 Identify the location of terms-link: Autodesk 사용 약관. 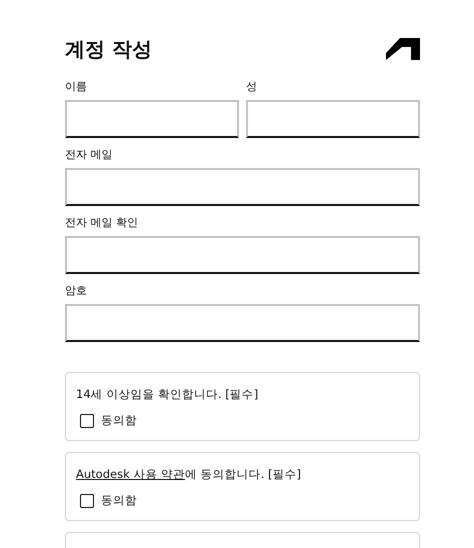
(131, 474).